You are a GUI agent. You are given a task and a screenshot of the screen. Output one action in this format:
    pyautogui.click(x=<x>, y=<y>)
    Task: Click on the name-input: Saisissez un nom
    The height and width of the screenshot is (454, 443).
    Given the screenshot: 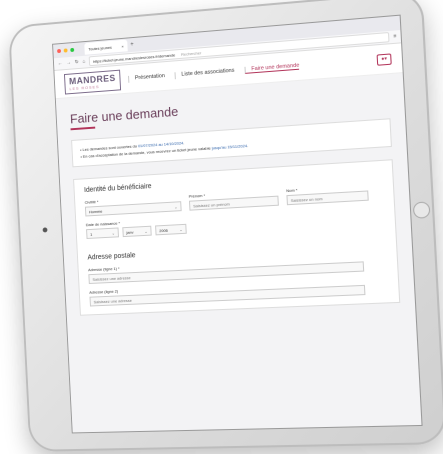 What is the action you would take?
    pyautogui.click(x=327, y=198)
    